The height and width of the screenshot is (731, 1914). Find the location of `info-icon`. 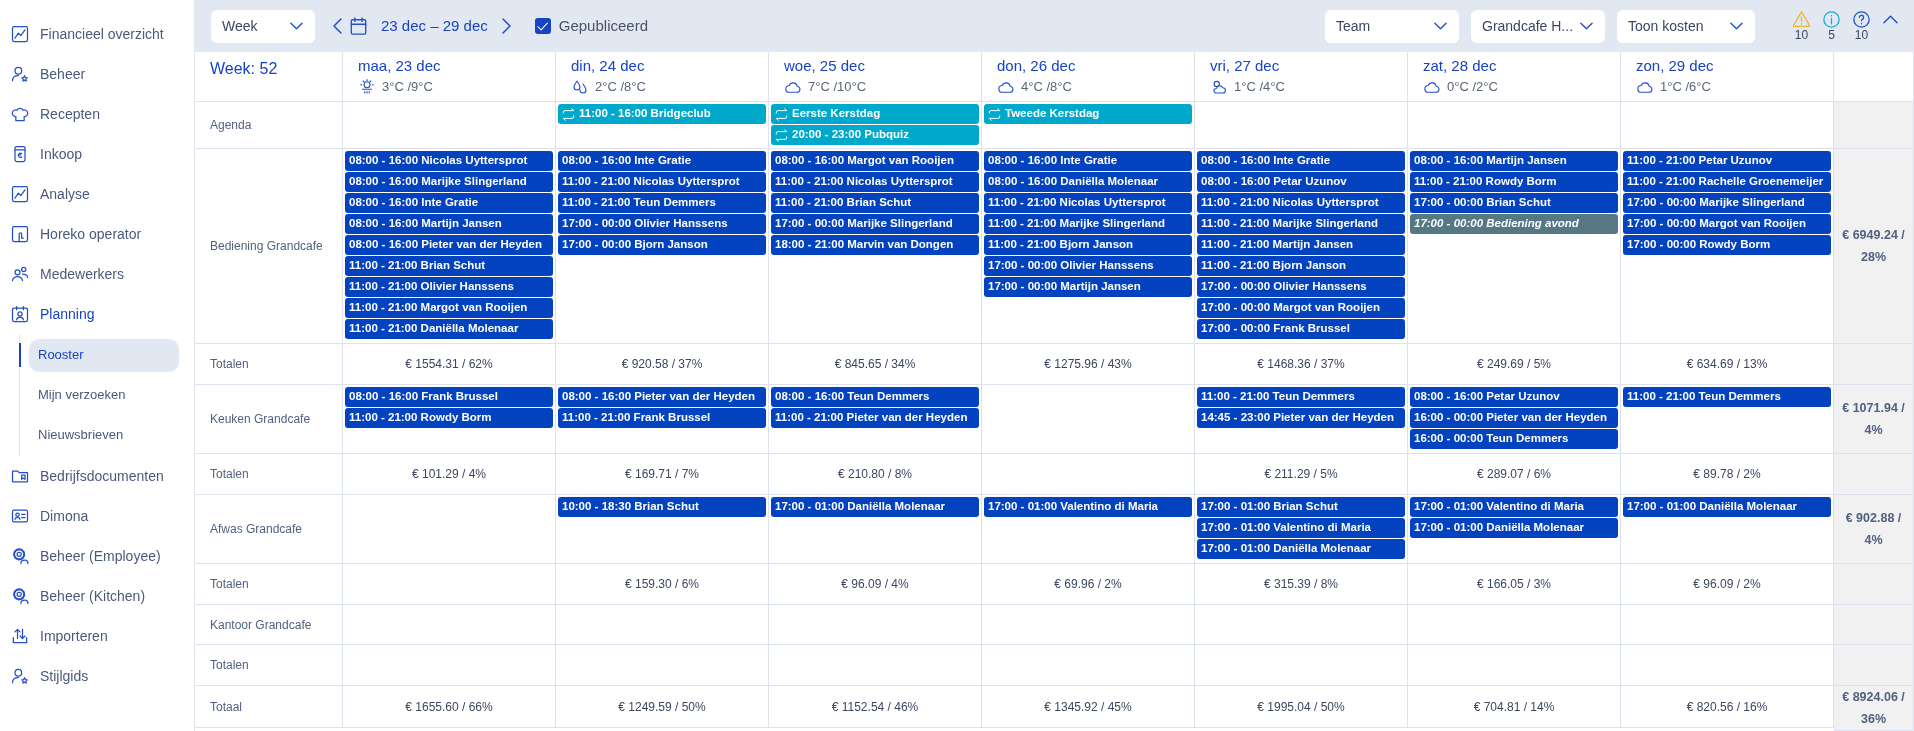

info-icon is located at coordinates (1831, 19).